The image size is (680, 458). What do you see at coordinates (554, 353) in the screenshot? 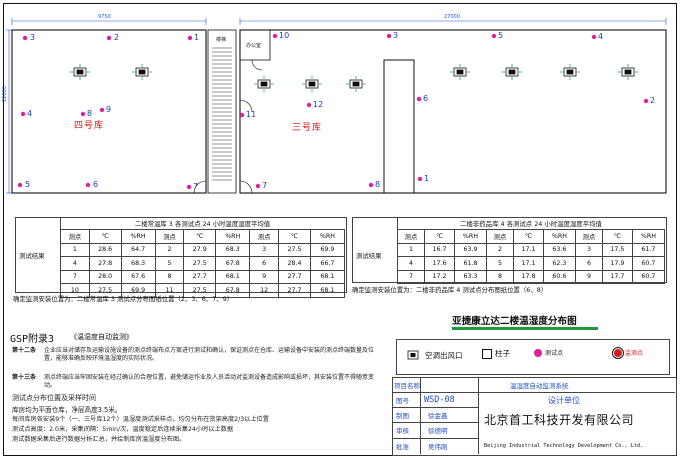
I see `legend-test-point-label: 测试点` at bounding box center [554, 353].